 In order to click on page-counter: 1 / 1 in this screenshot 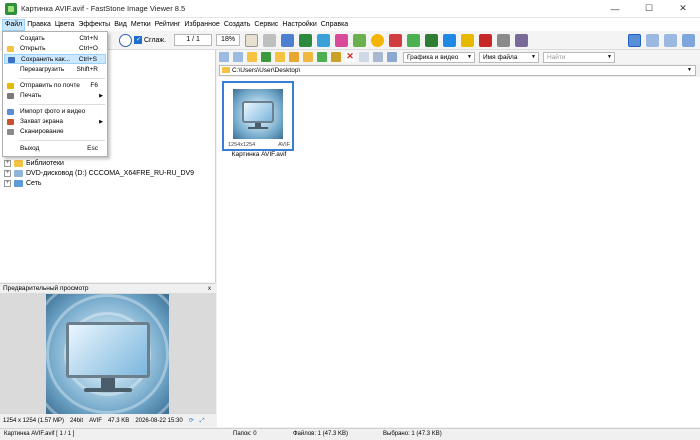, I will do `click(193, 40)`.